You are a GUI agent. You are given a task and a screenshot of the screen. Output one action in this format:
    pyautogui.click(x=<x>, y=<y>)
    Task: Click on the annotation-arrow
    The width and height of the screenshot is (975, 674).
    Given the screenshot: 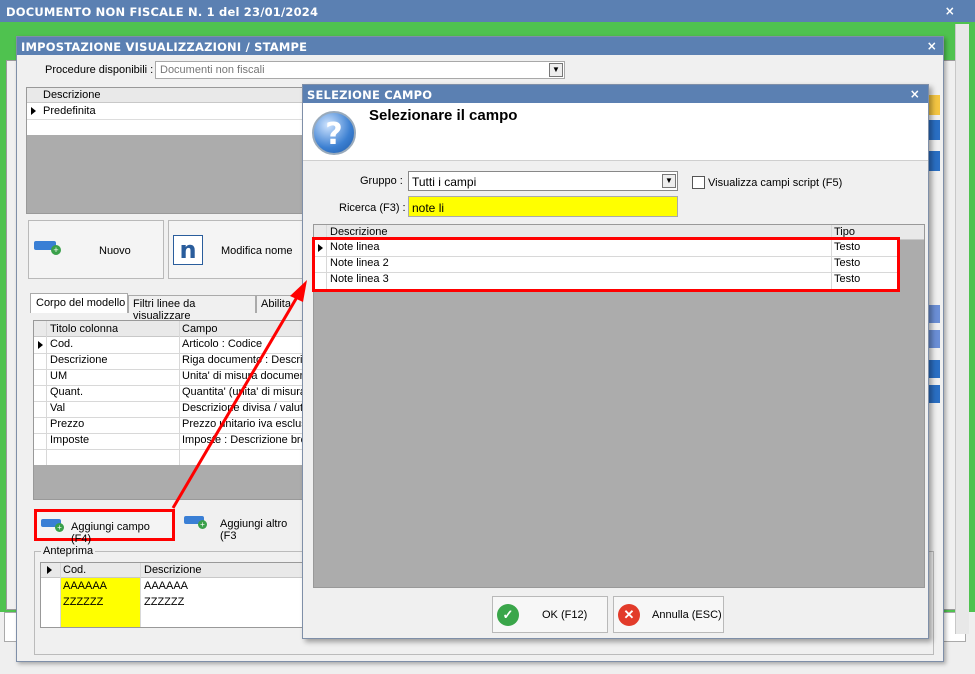 What is the action you would take?
    pyautogui.click(x=239, y=394)
    